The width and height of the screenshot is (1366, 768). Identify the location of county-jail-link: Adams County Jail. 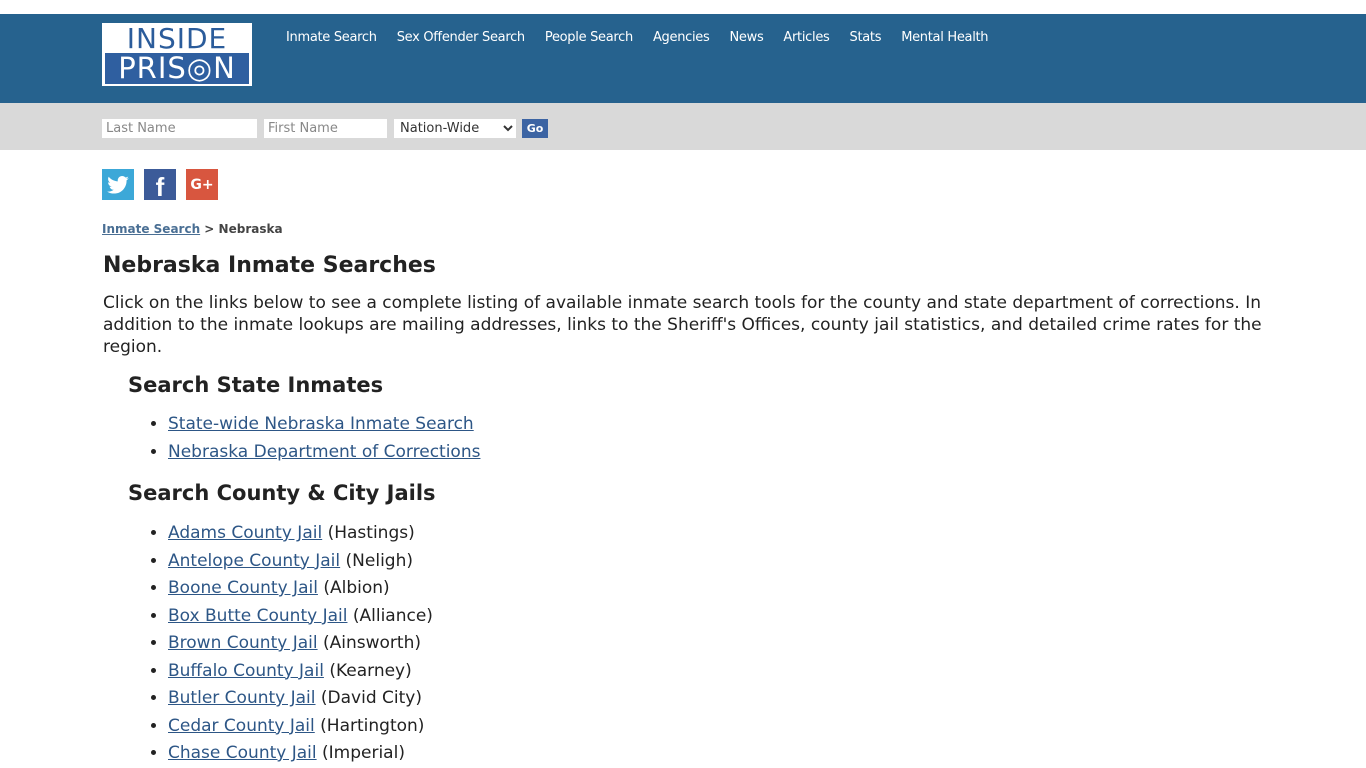
(245, 533).